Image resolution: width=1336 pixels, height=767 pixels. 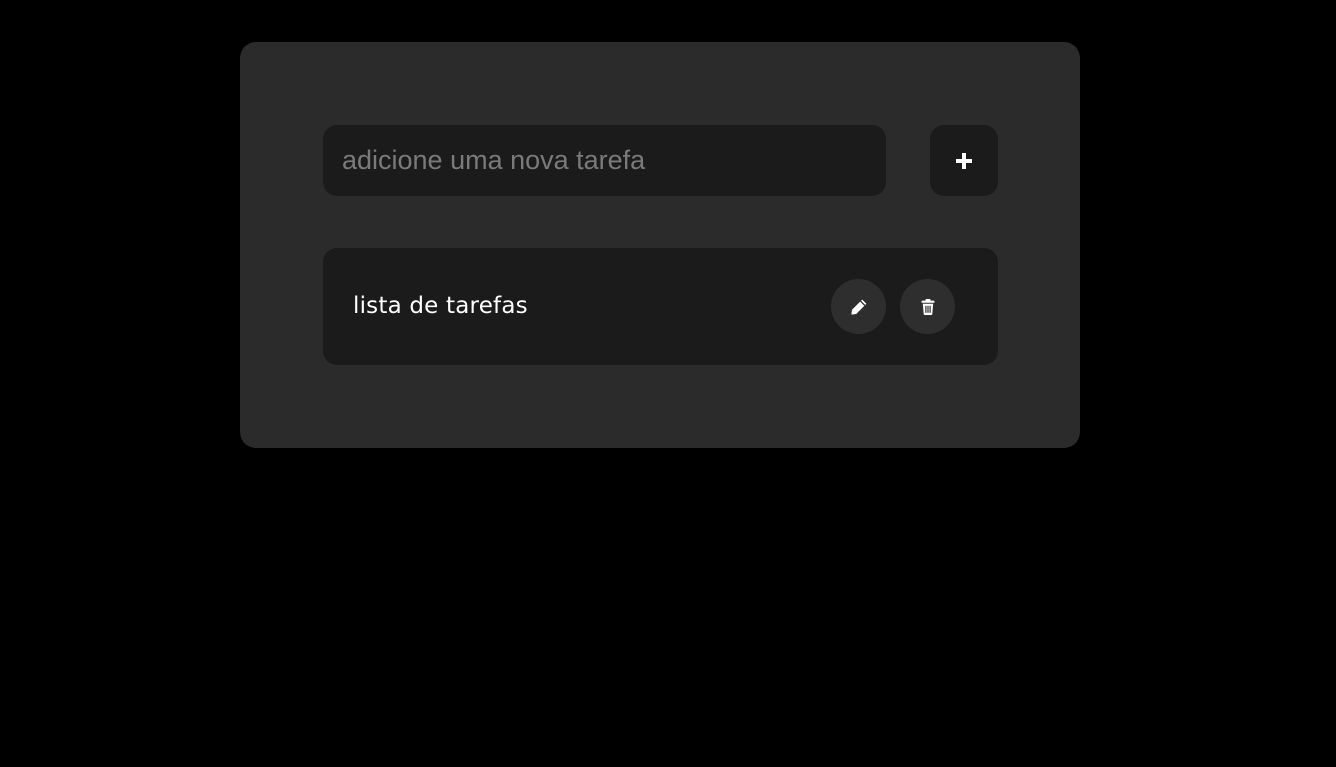 I want to click on delete-task-button, so click(x=927, y=306).